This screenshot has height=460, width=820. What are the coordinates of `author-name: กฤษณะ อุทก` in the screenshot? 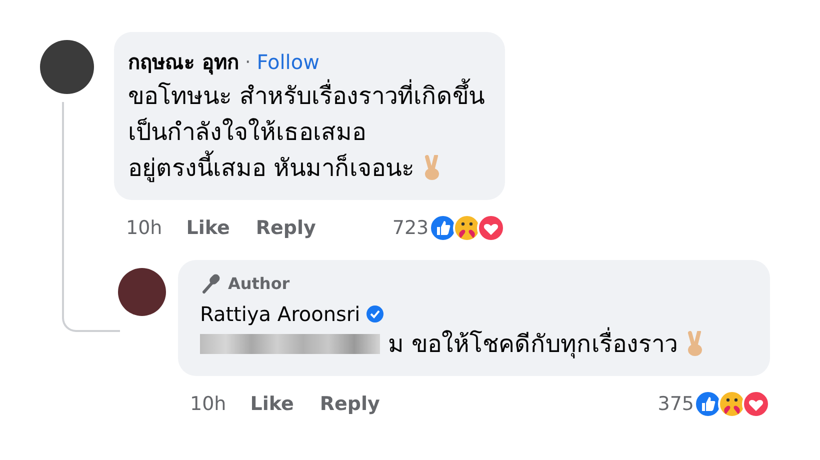 It's located at (183, 62).